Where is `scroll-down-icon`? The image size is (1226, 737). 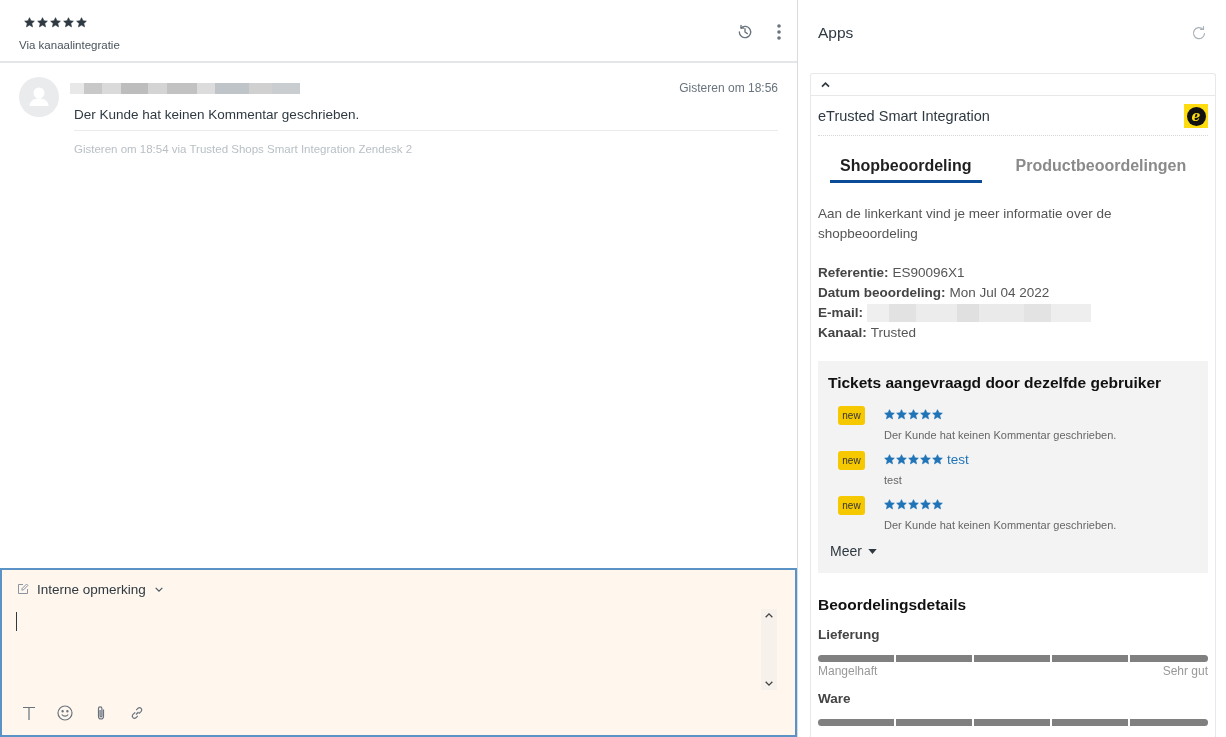
scroll-down-icon is located at coordinates (769, 683).